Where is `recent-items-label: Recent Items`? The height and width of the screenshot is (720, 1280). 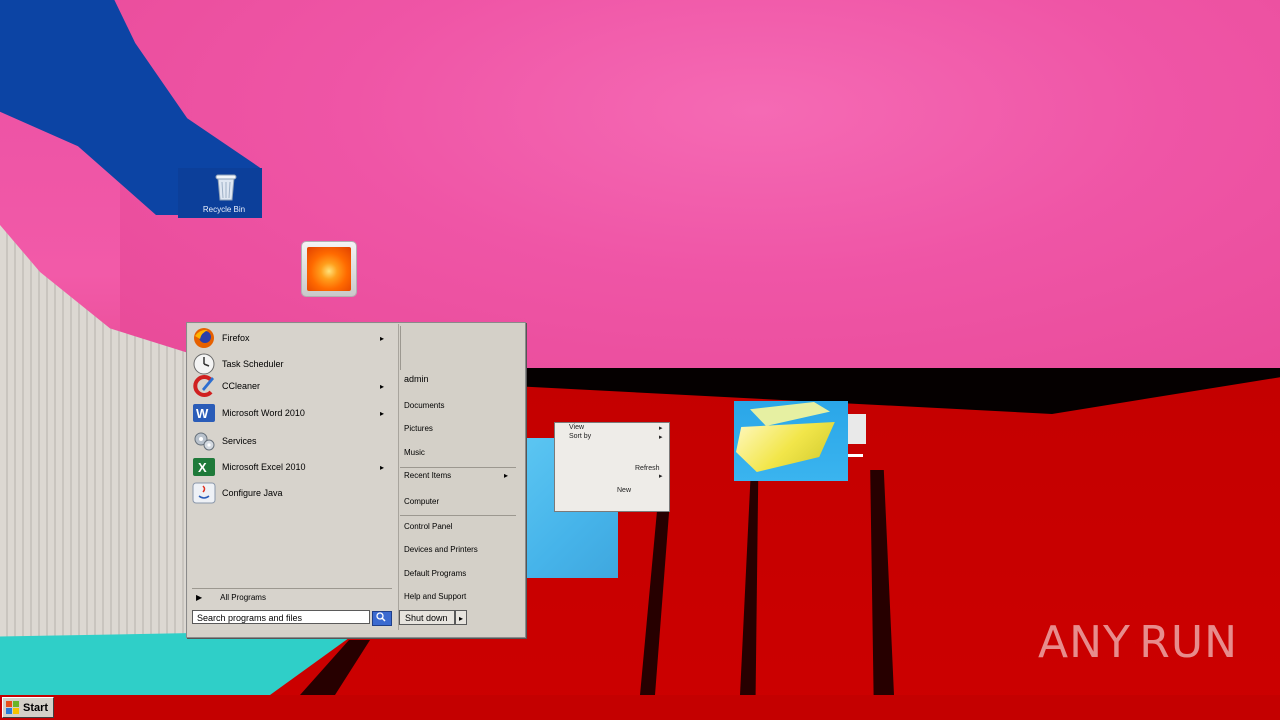
recent-items-label: Recent Items is located at coordinates (428, 475).